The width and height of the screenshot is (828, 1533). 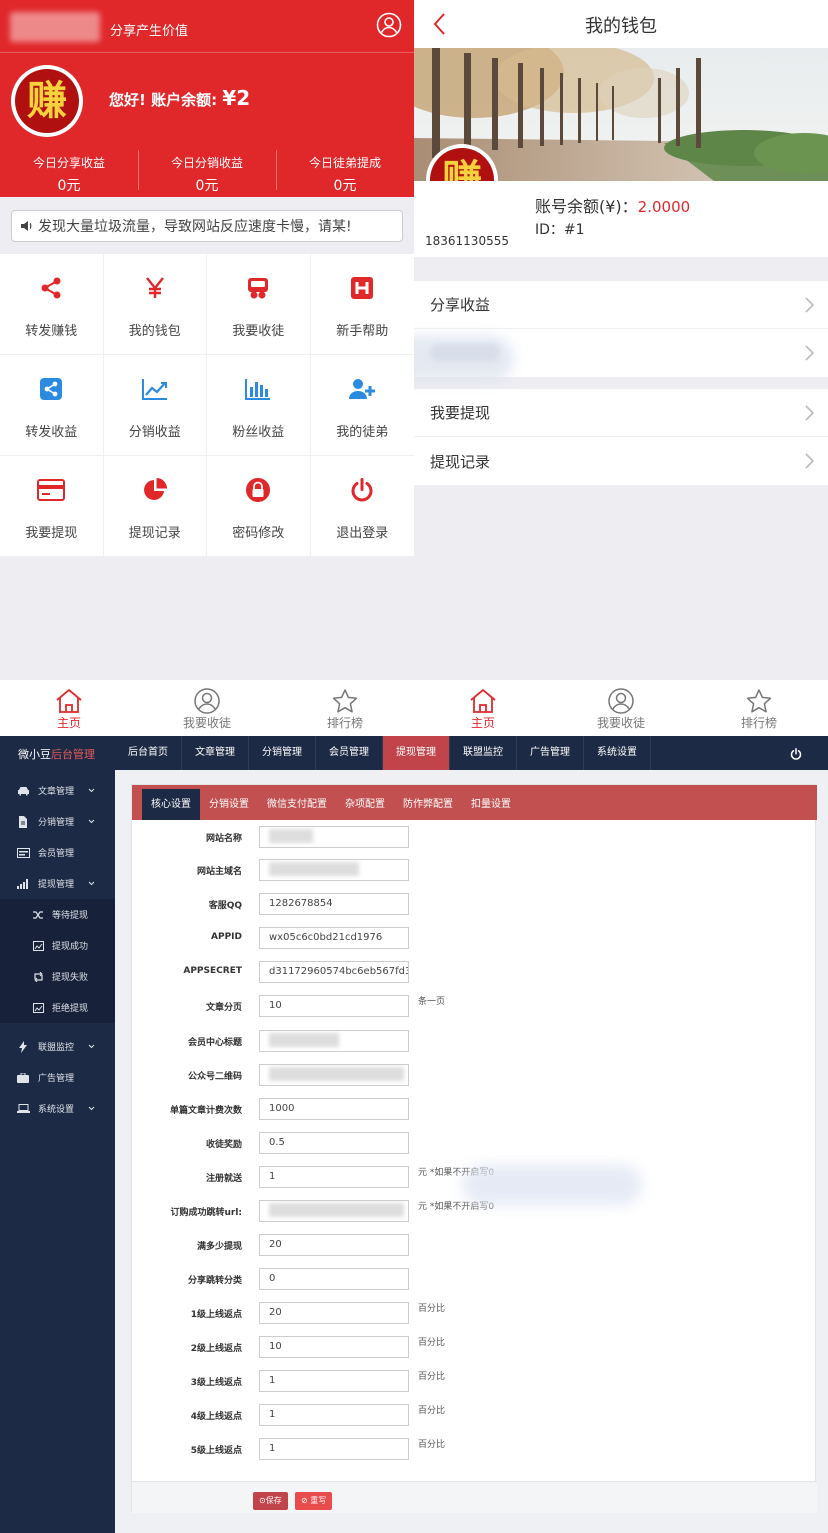 What do you see at coordinates (432, 1377) in the screenshot?
I see `field-hint: 百分比` at bounding box center [432, 1377].